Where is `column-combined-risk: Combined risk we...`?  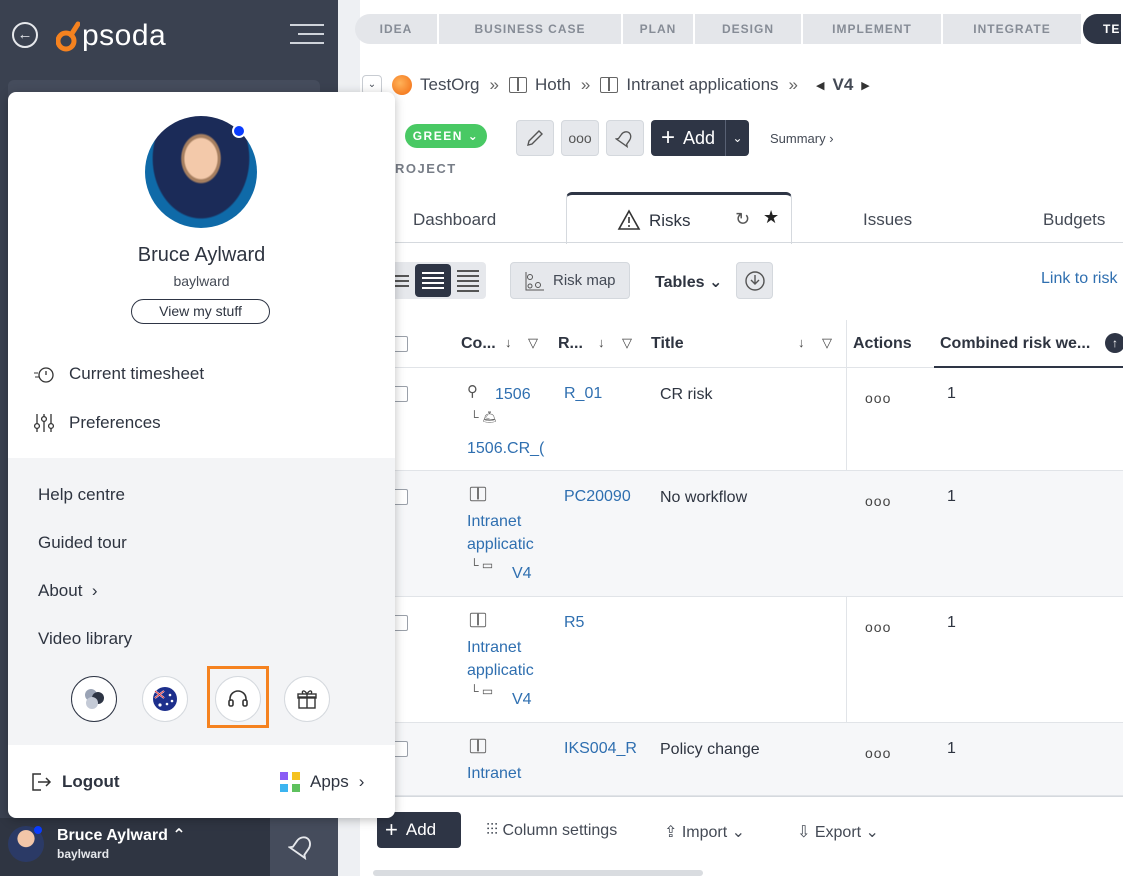
column-combined-risk: Combined risk we... is located at coordinates (1015, 344).